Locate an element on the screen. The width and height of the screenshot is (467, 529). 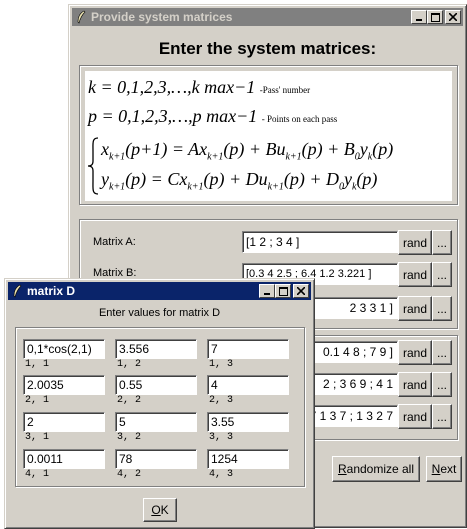
cell-index: 4, 2 is located at coordinates (129, 474).